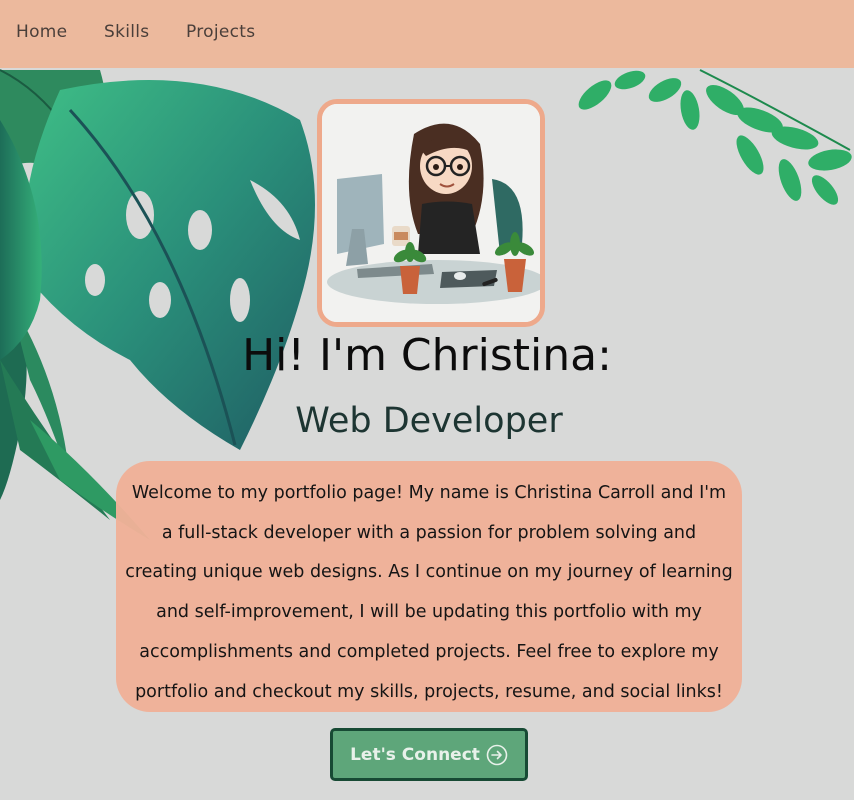  I want to click on top-navbar: Home Skills Projects, so click(427, 34).